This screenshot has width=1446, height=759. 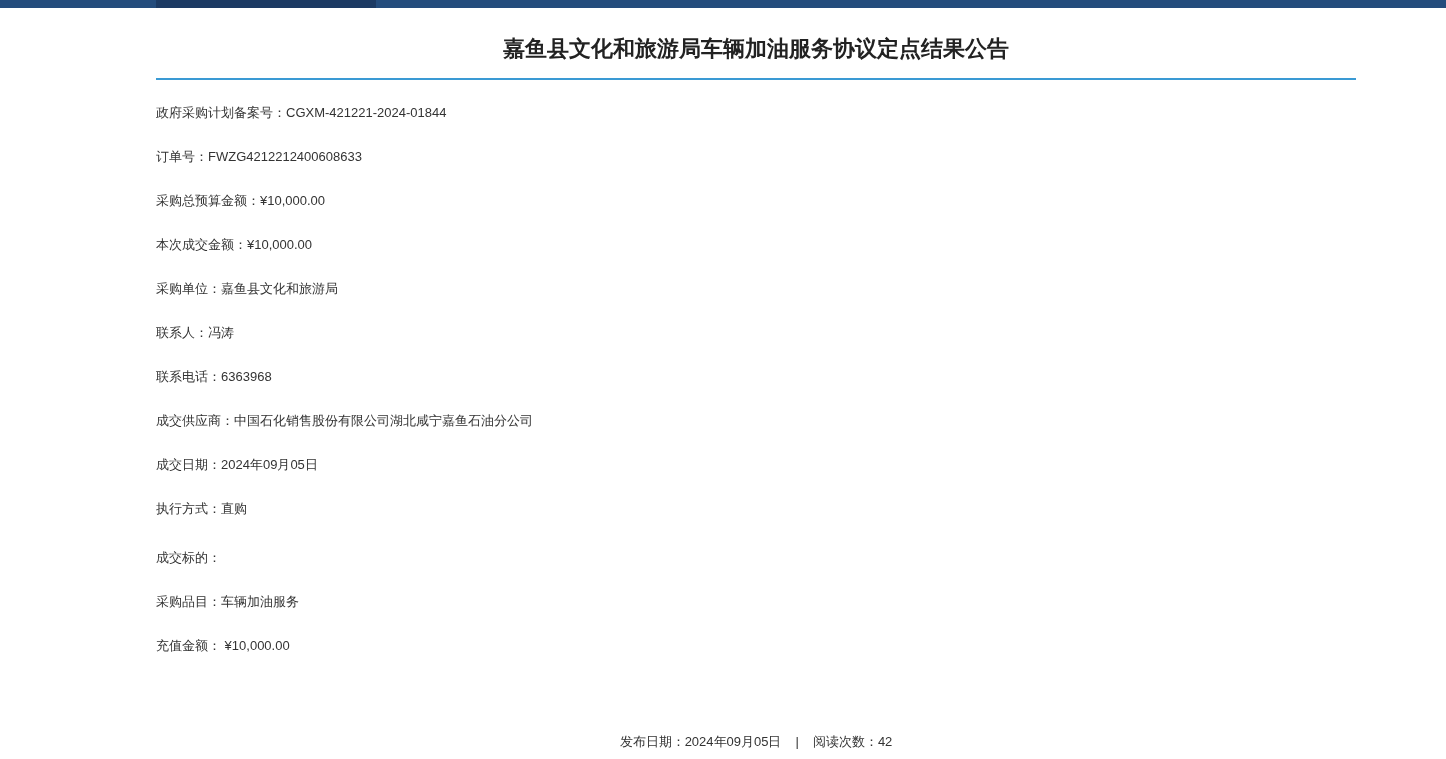 I want to click on info-line: 本次成交金额：¥10,000.00, so click(x=234, y=245).